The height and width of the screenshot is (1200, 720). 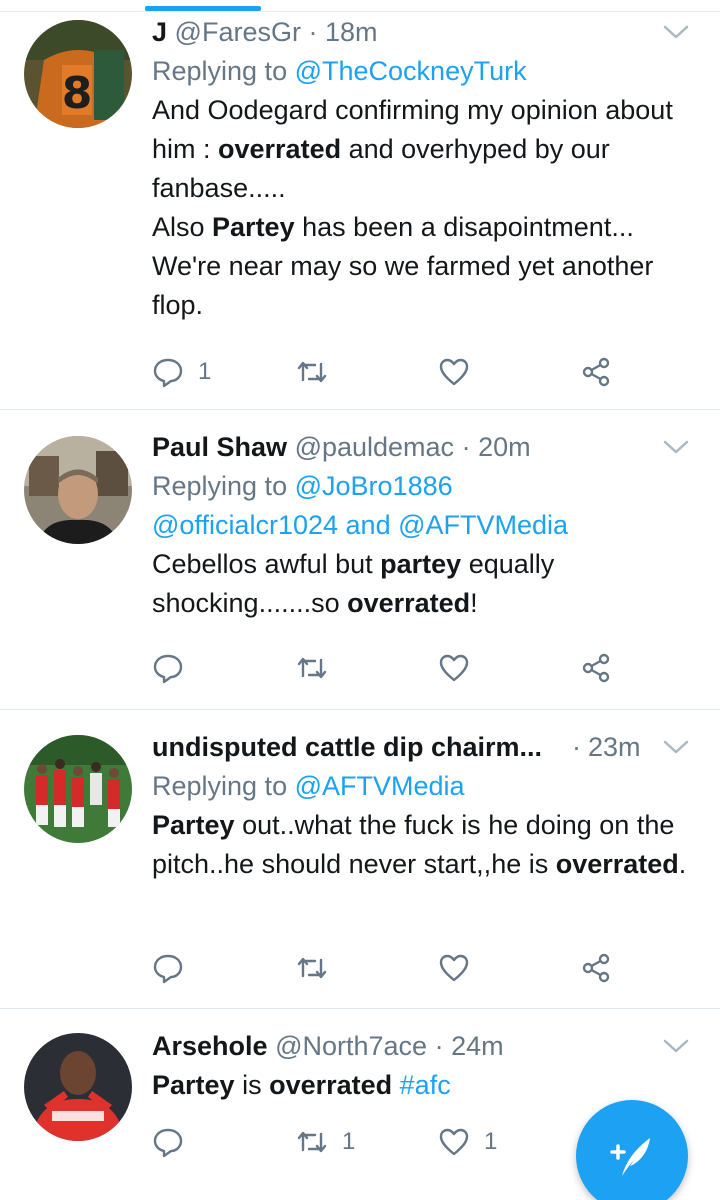 I want to click on text-segment: Cebellos awful but, so click(x=266, y=564).